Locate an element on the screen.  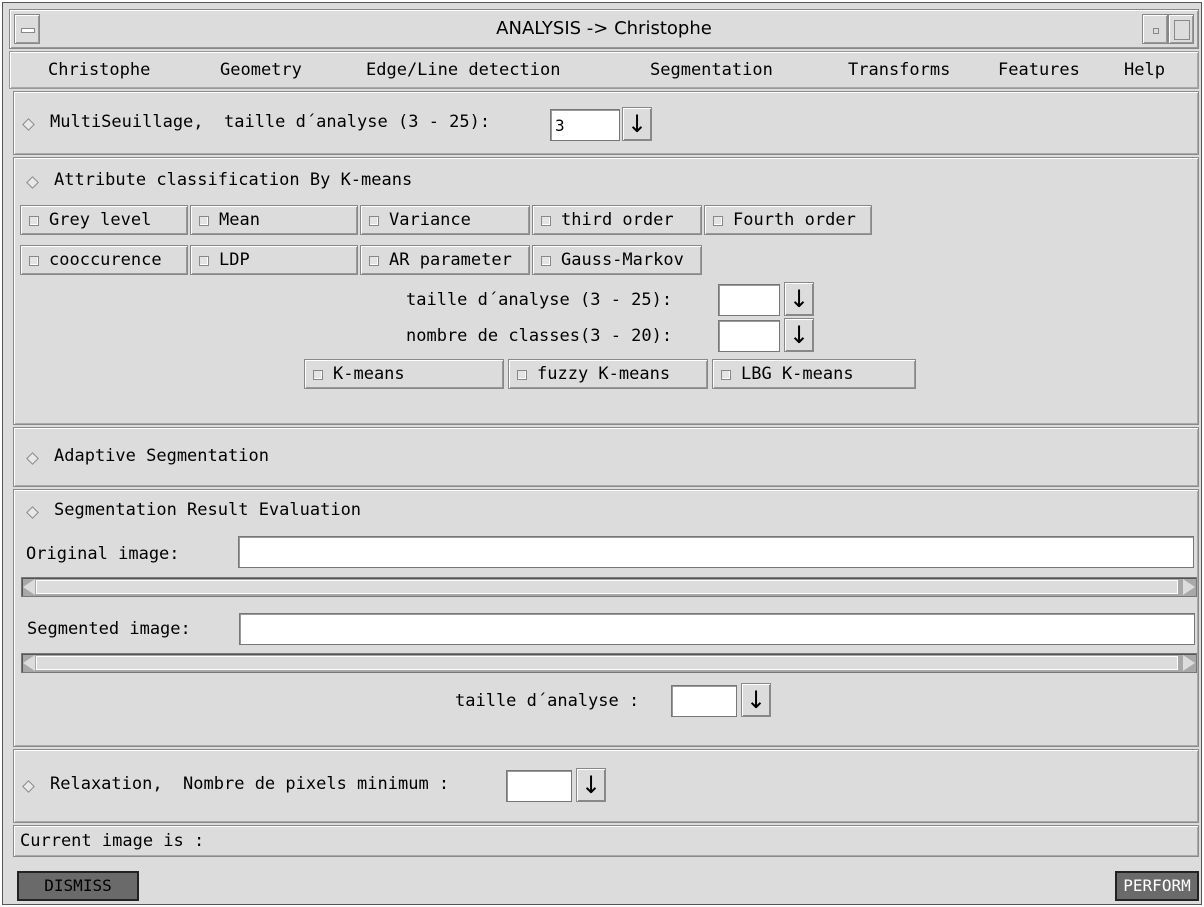
checkbox-ldp-box is located at coordinates (204, 261).